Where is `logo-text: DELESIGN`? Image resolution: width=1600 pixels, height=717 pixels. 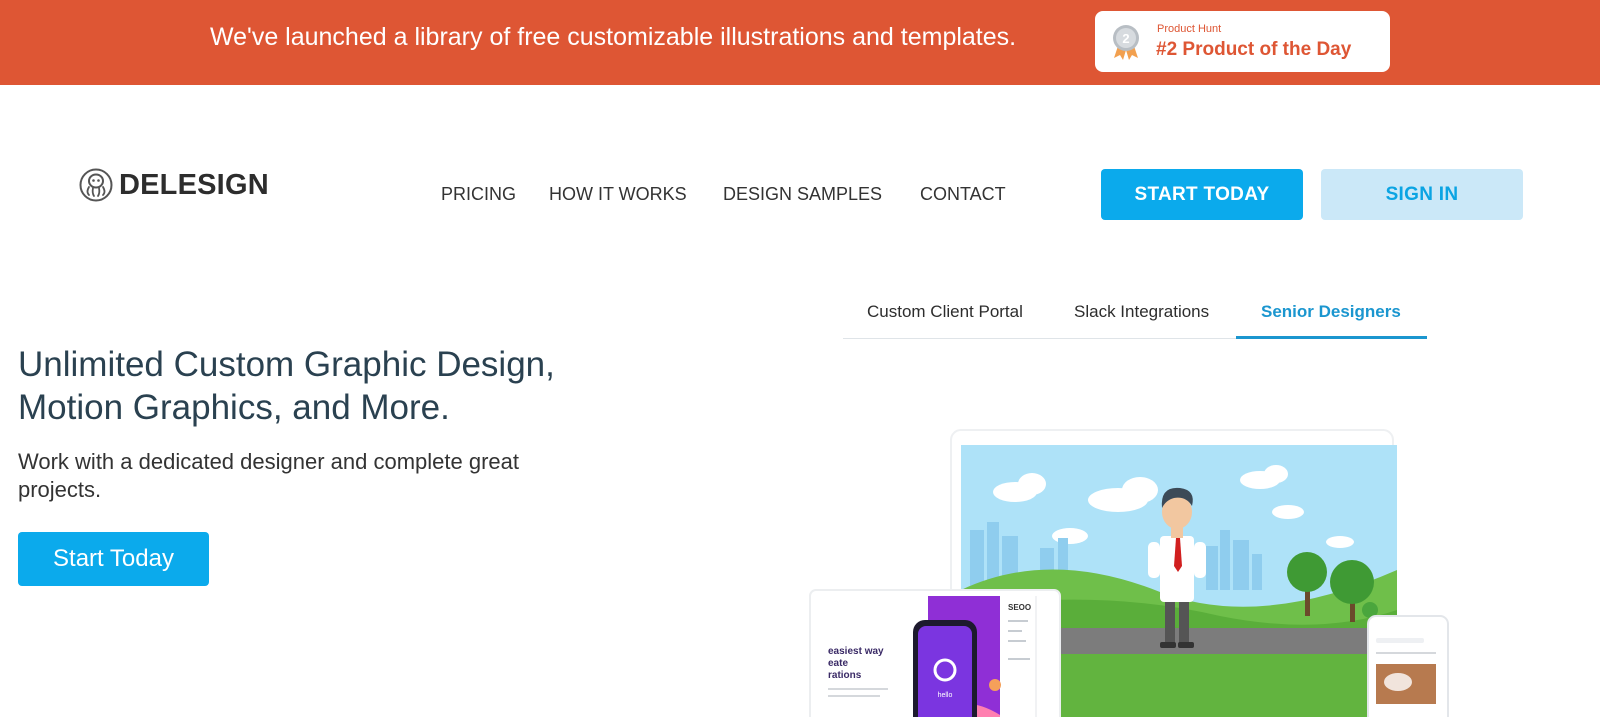 logo-text: DELESIGN is located at coordinates (194, 185).